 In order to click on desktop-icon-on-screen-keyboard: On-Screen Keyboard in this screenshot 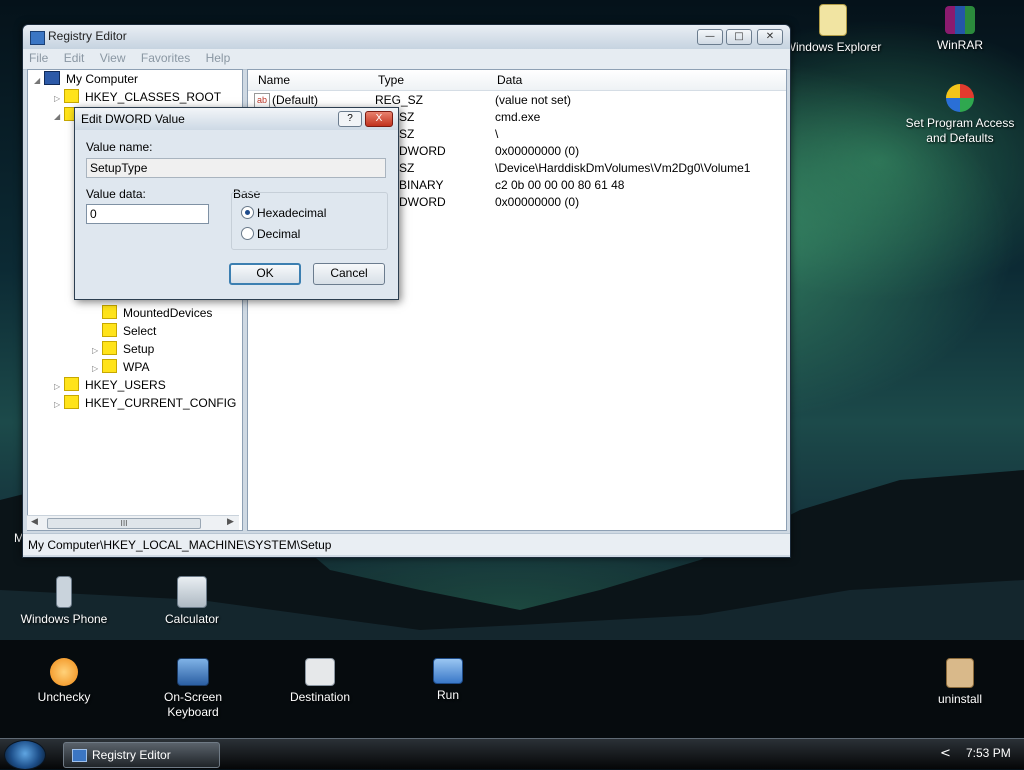, I will do `click(193, 689)`.